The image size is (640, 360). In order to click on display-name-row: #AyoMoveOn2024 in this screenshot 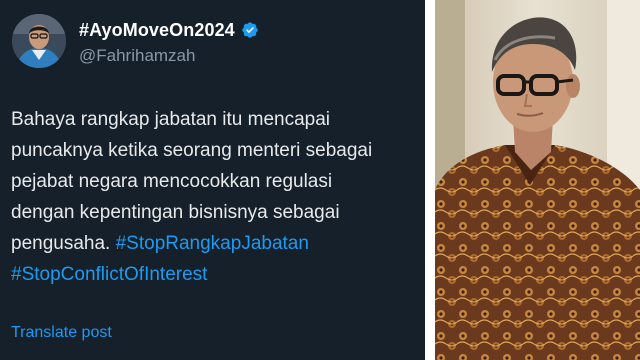, I will do `click(169, 30)`.